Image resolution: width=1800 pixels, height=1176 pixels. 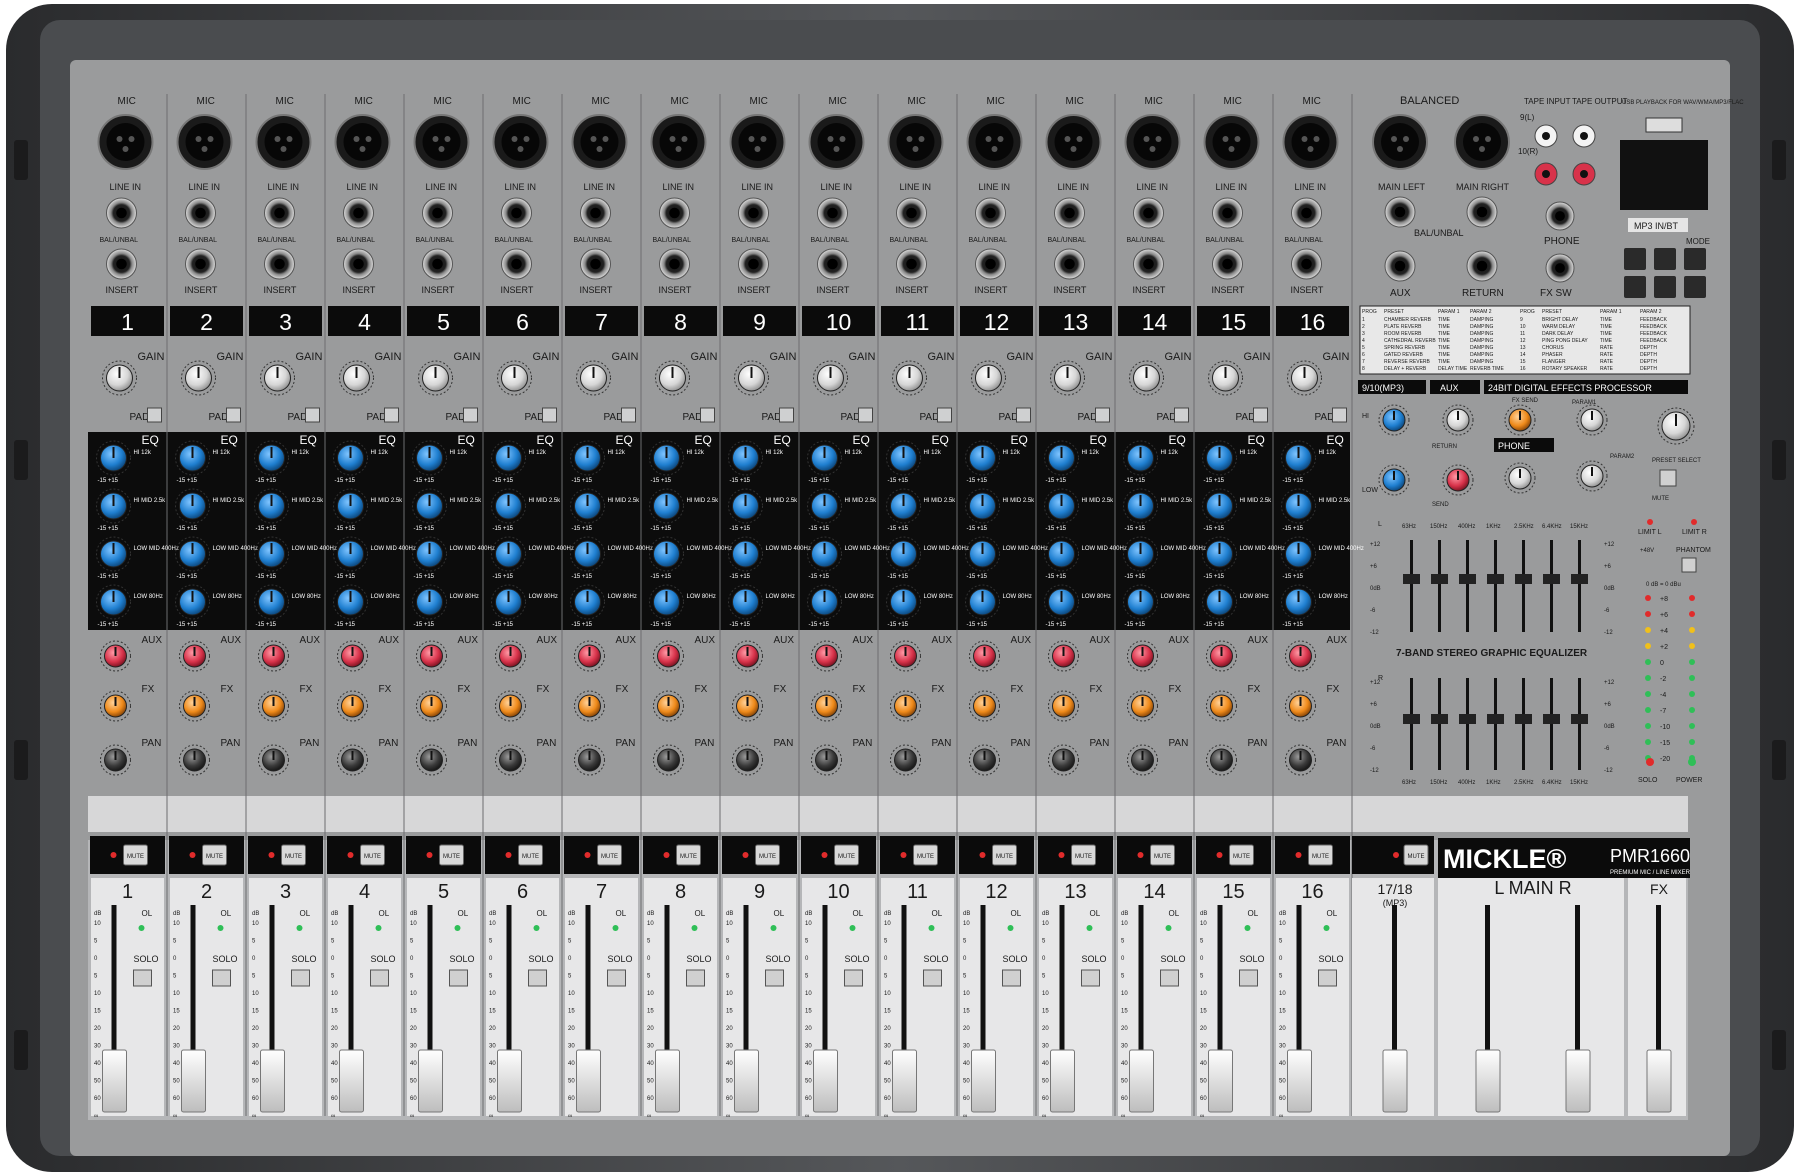 I want to click on main-right-jack, so click(x=1482, y=212).